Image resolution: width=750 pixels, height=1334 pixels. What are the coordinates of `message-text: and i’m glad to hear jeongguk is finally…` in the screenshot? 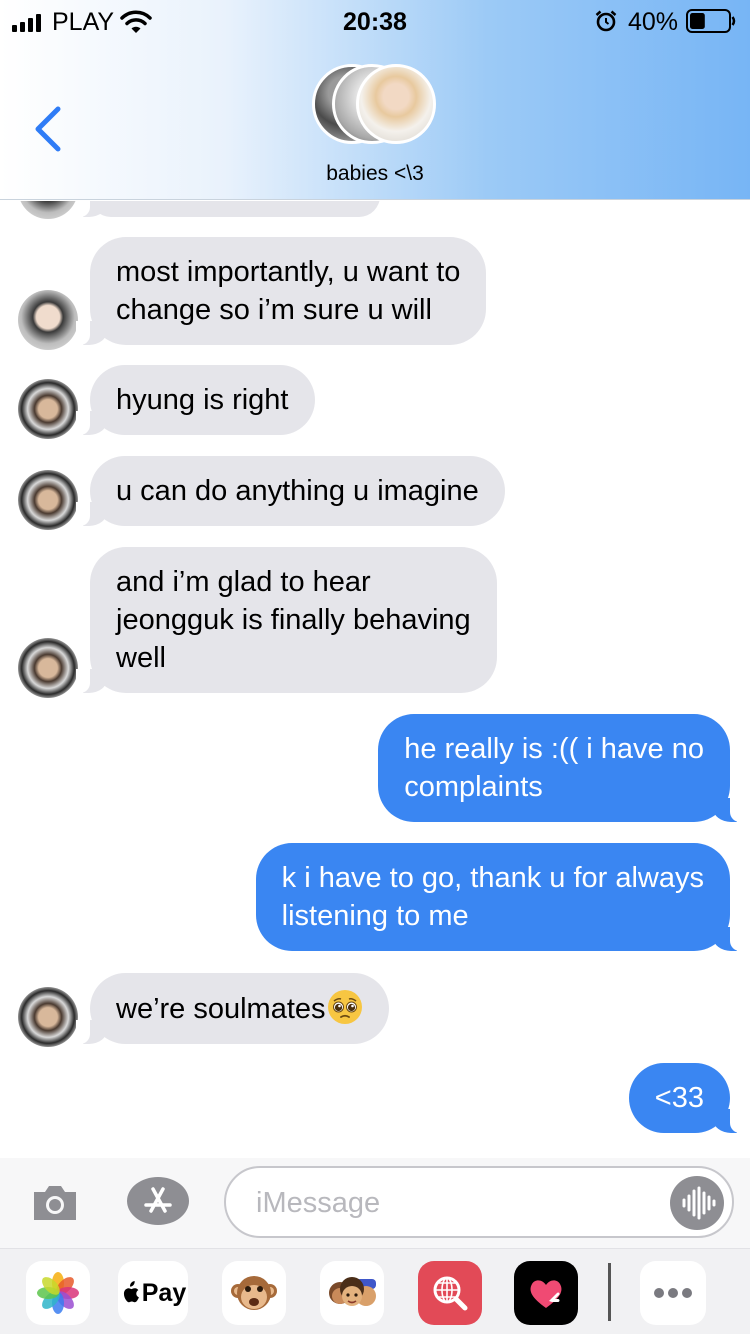 It's located at (293, 620).